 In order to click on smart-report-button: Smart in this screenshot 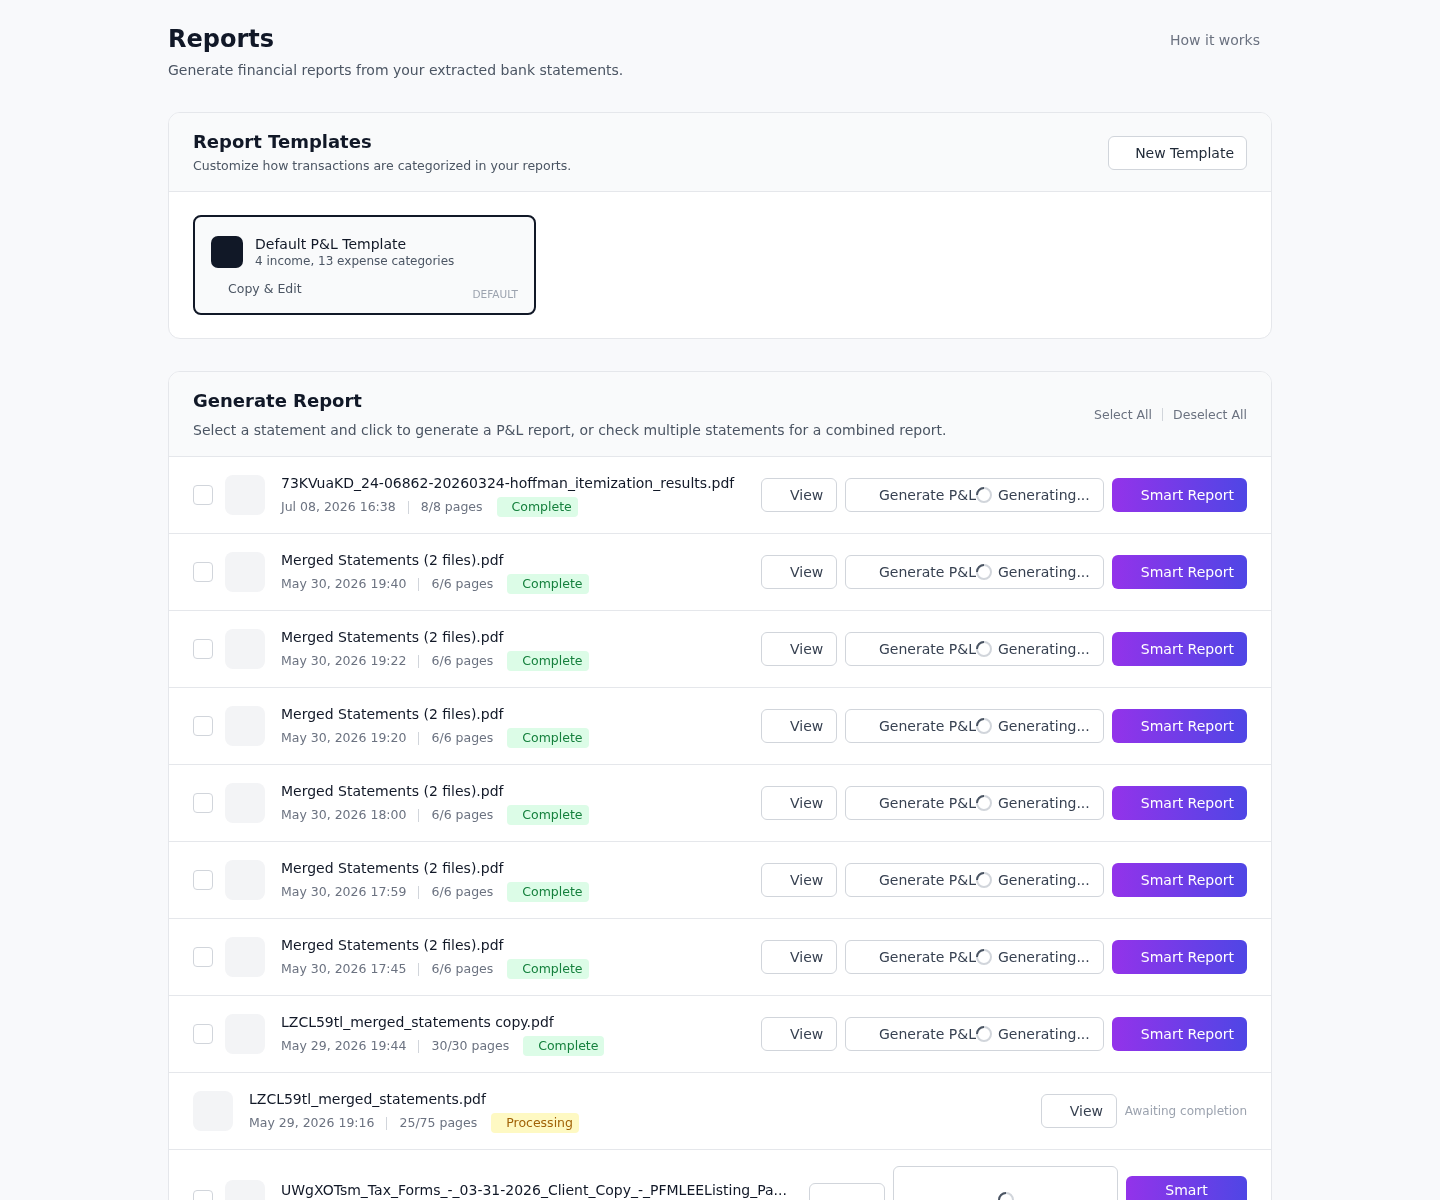, I will do `click(1186, 1188)`.